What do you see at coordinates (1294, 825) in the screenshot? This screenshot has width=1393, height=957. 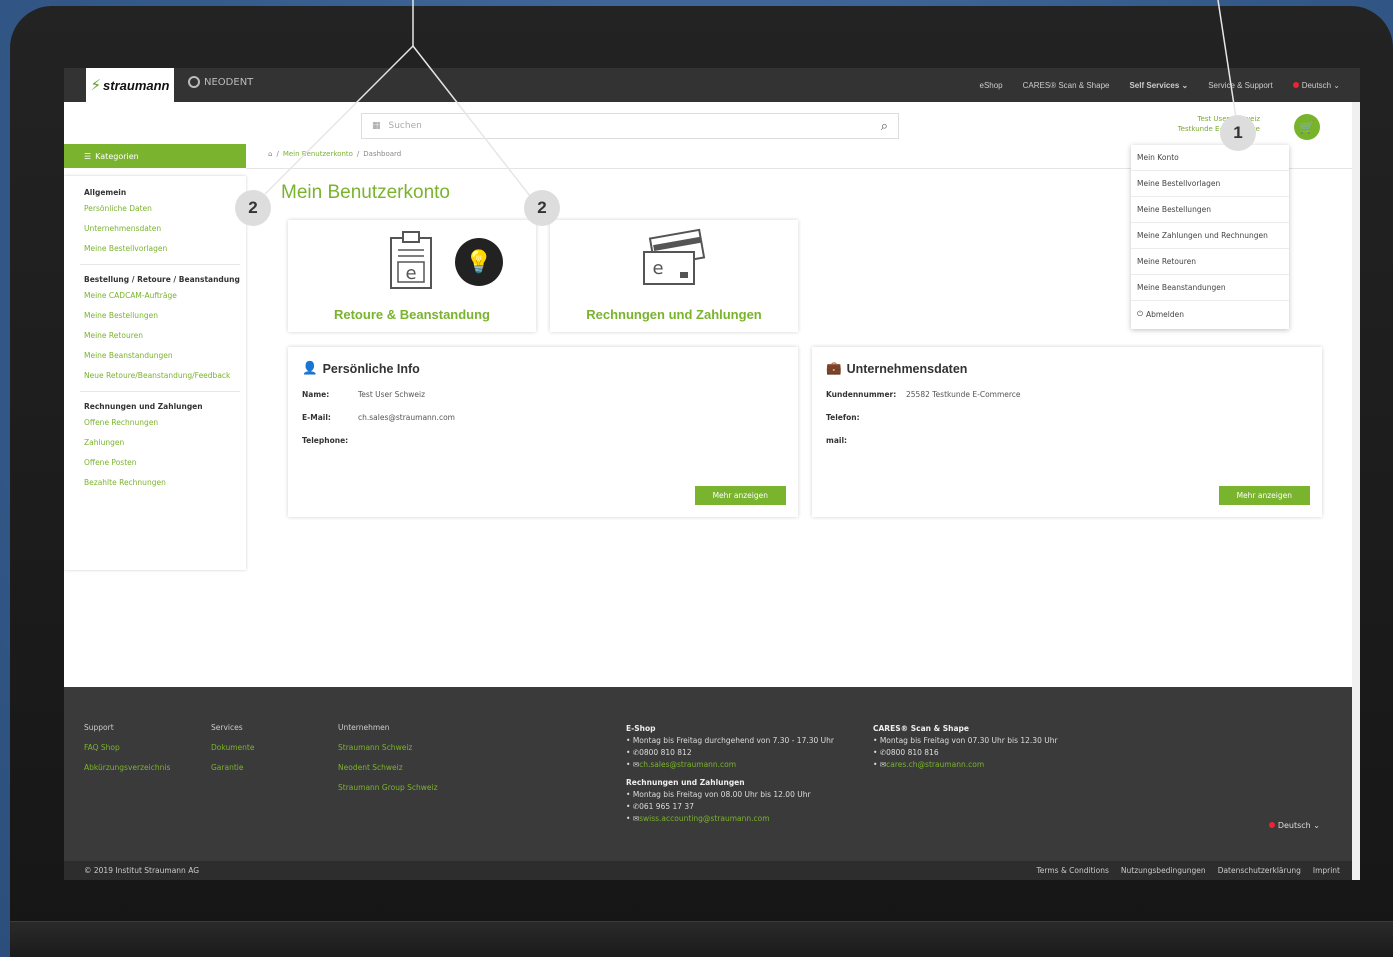 I see `footer-language-selector: Deutsch ⌄` at bounding box center [1294, 825].